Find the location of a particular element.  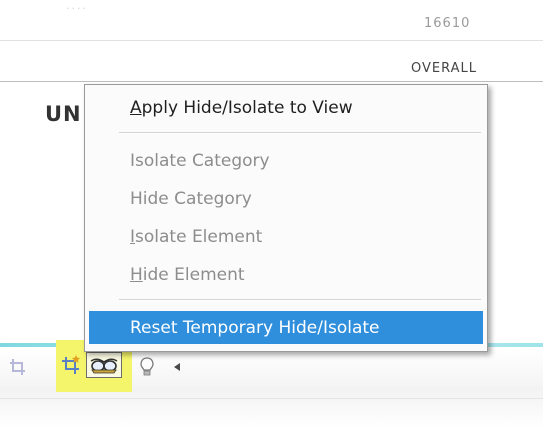

menu-item-label: Hide Category is located at coordinates (191, 198).